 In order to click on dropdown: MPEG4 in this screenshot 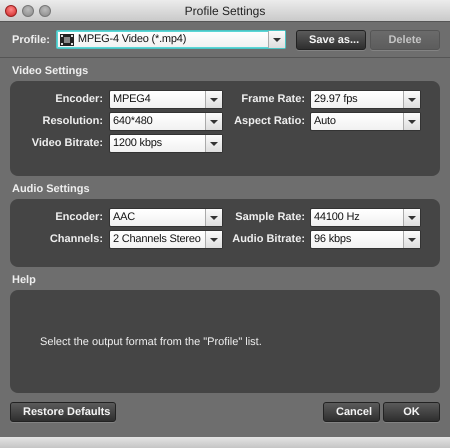, I will do `click(166, 99)`.